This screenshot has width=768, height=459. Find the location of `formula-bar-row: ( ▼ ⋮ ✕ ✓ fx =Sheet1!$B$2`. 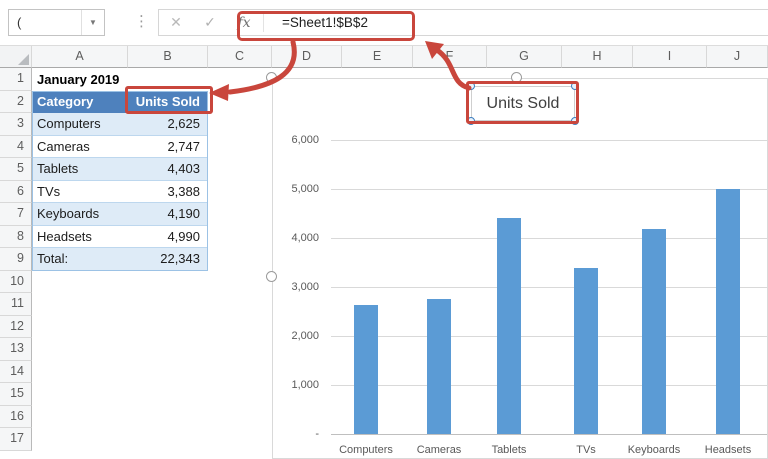

formula-bar-row: ( ▼ ⋮ ✕ ✓ fx =Sheet1!$B$2 is located at coordinates (384, 23).